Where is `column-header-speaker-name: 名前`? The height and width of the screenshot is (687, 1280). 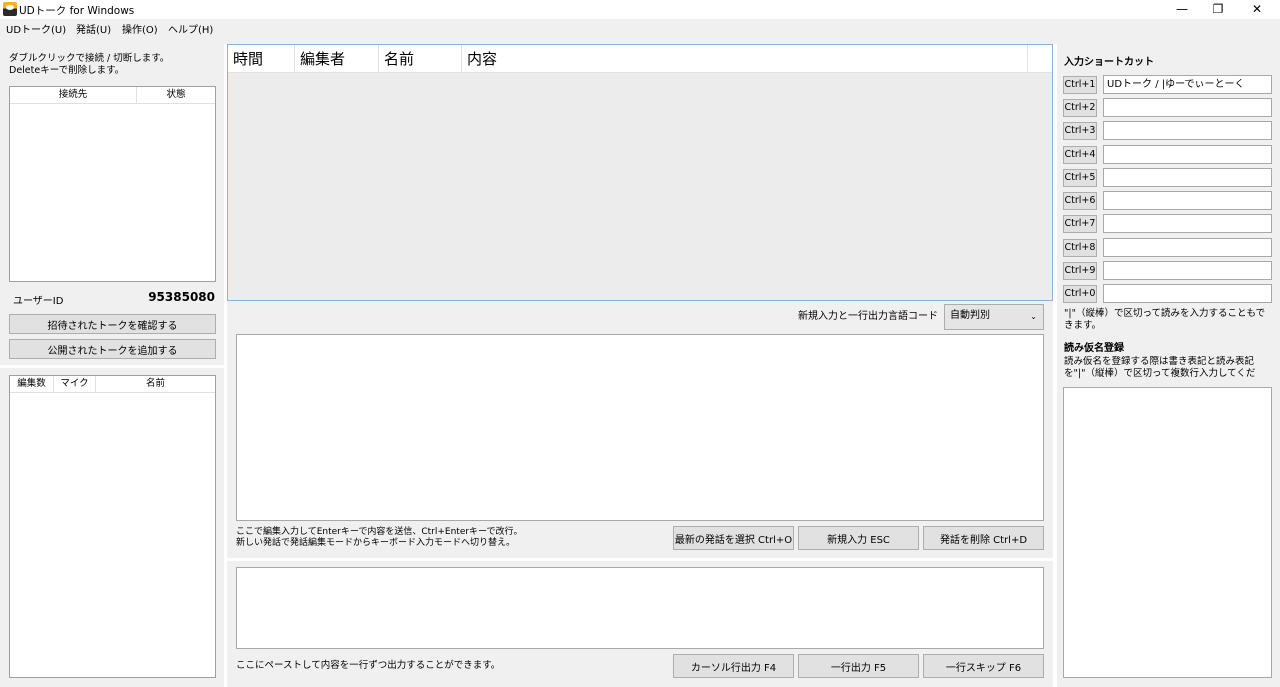
column-header-speaker-name: 名前 is located at coordinates (420, 59).